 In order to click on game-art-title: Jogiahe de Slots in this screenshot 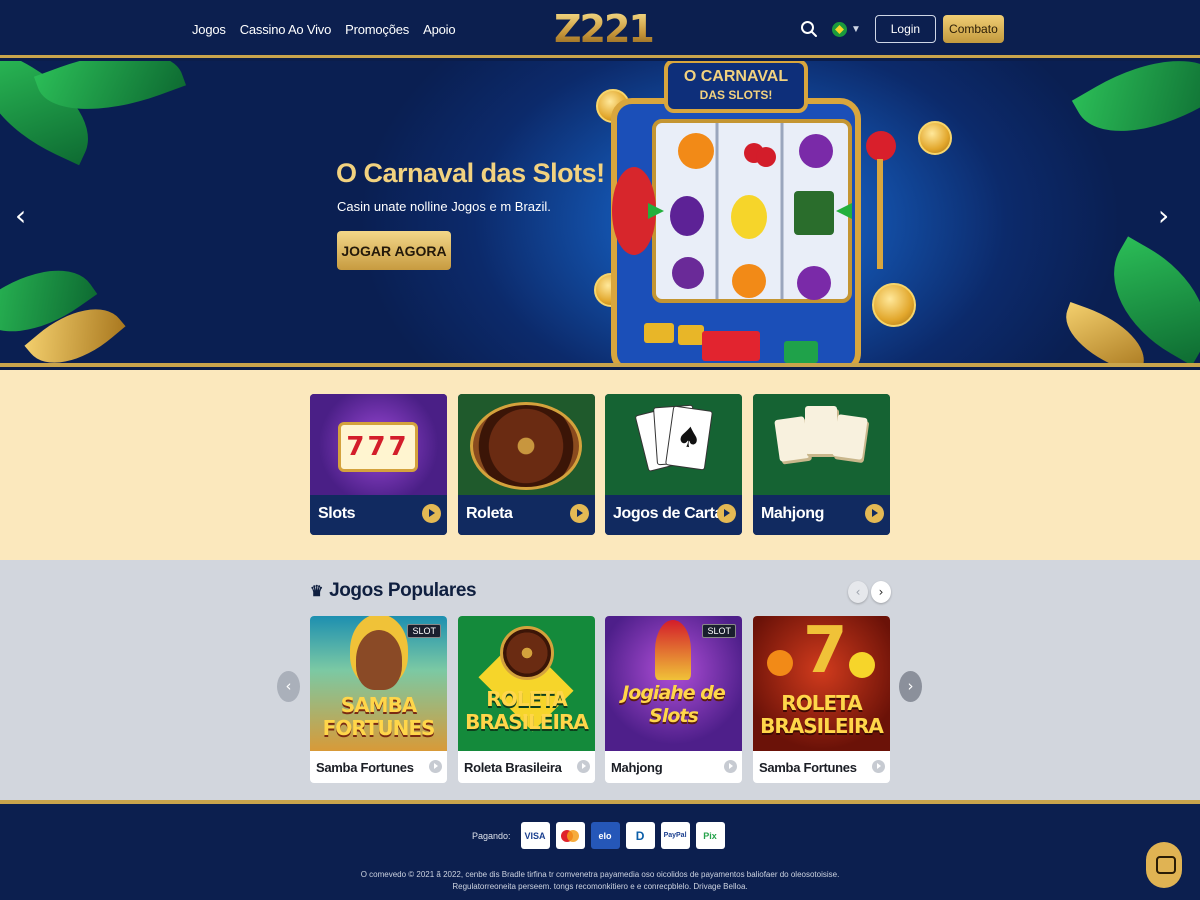, I will do `click(674, 704)`.